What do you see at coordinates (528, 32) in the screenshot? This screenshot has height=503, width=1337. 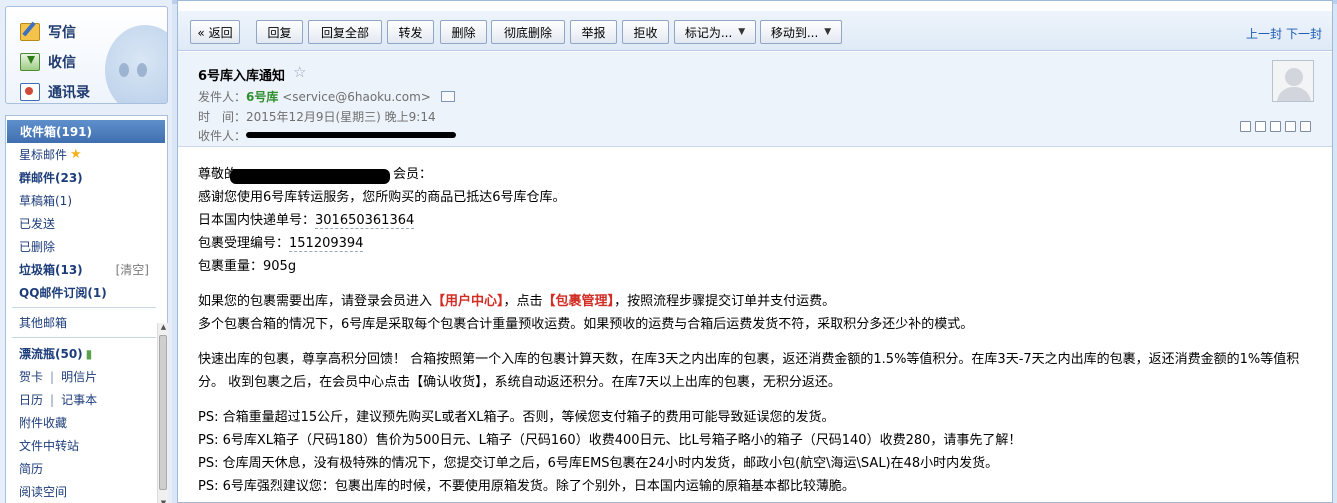 I see `delete-forever-button: 彻底删除` at bounding box center [528, 32].